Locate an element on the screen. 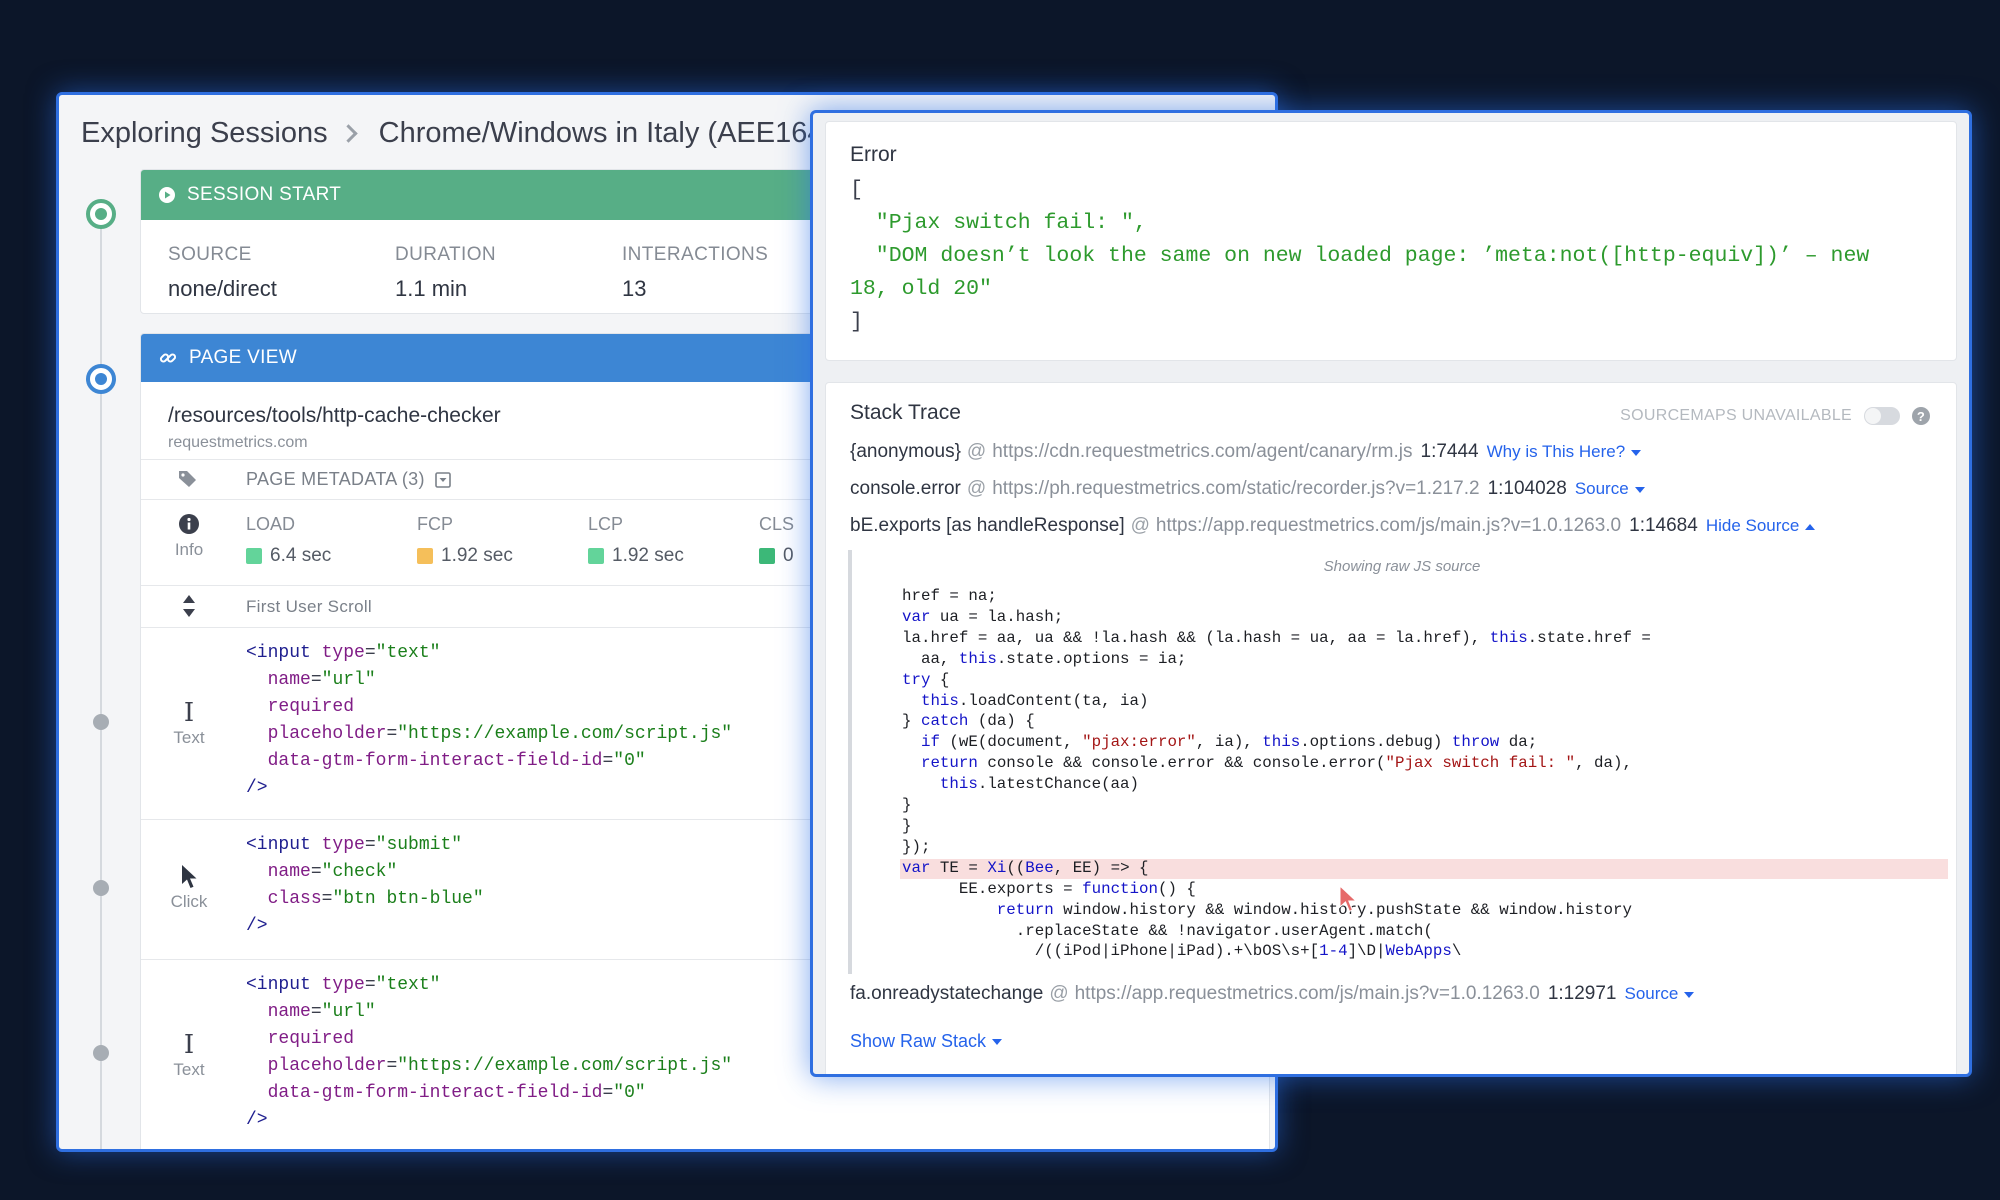 The height and width of the screenshot is (1200, 2000). hide-source-link: Hide Source is located at coordinates (1761, 526).